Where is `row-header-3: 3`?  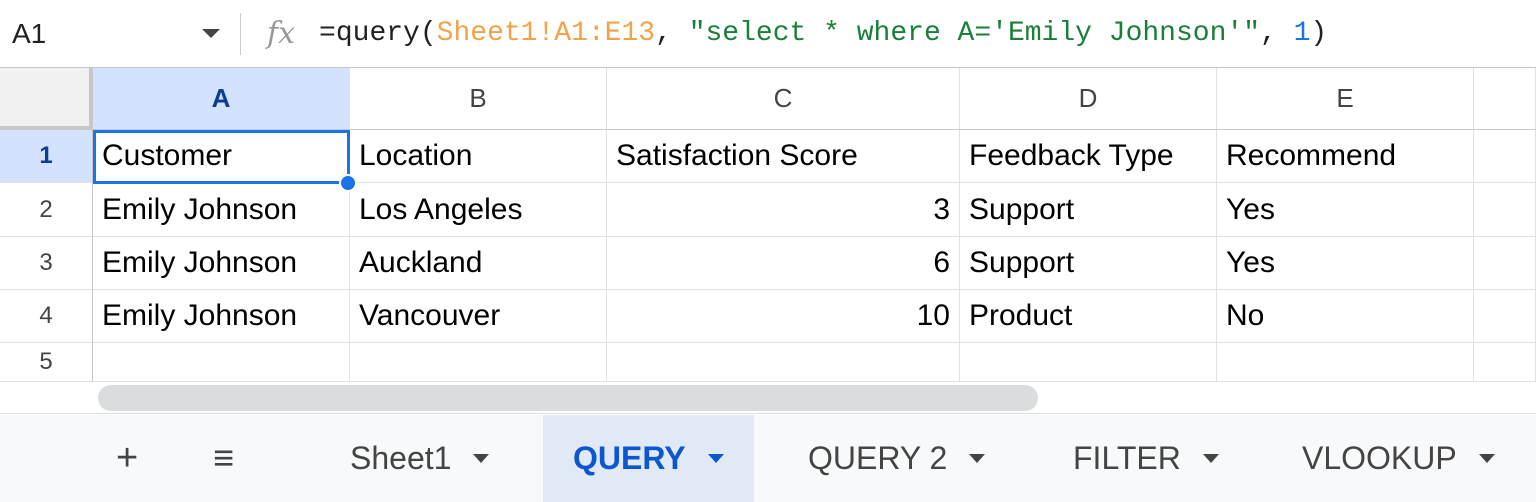 row-header-3: 3 is located at coordinates (46, 263).